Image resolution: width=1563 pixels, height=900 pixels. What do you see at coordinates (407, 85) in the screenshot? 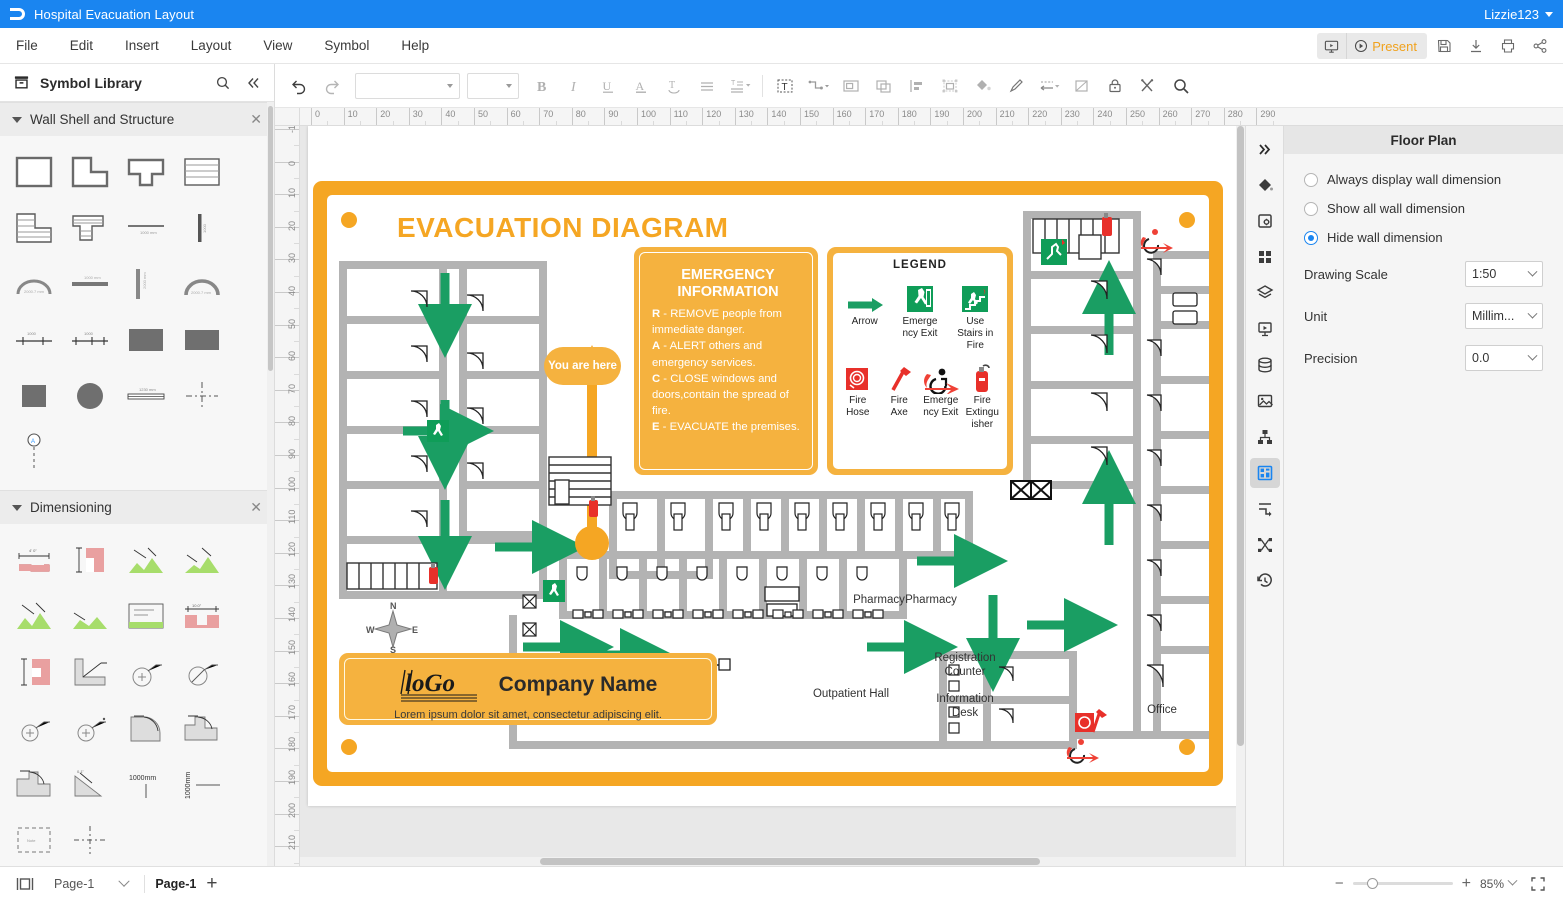
I see `font-family-select` at bounding box center [407, 85].